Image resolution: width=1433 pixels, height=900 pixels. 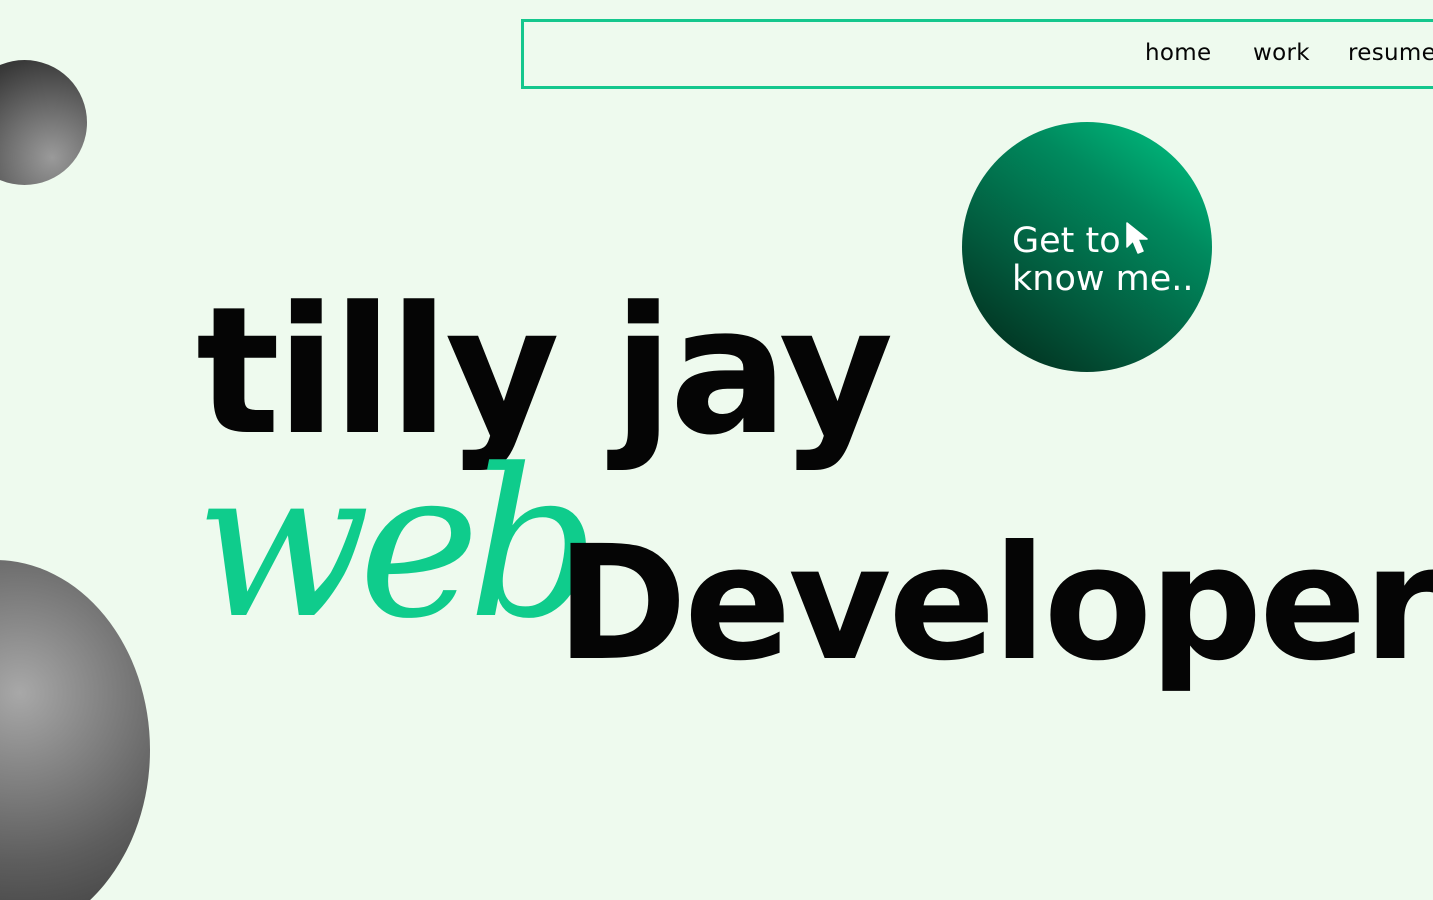 I want to click on decorative-sphere-top, so click(x=43, y=122).